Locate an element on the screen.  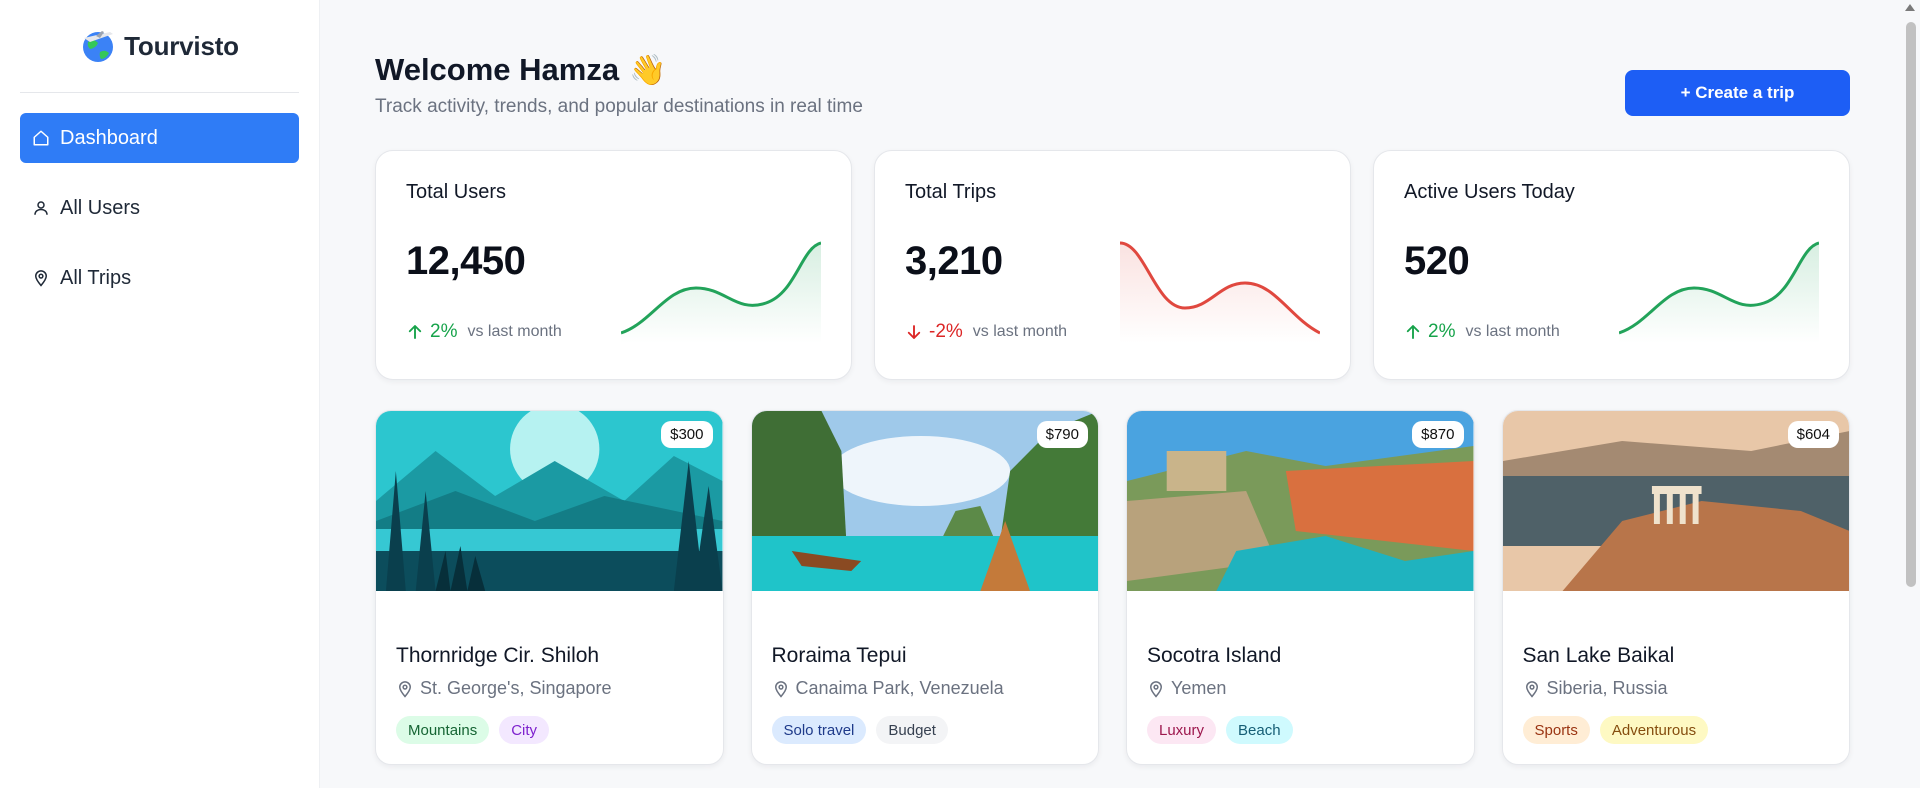
stat-change-percent: -2% is located at coordinates (946, 331).